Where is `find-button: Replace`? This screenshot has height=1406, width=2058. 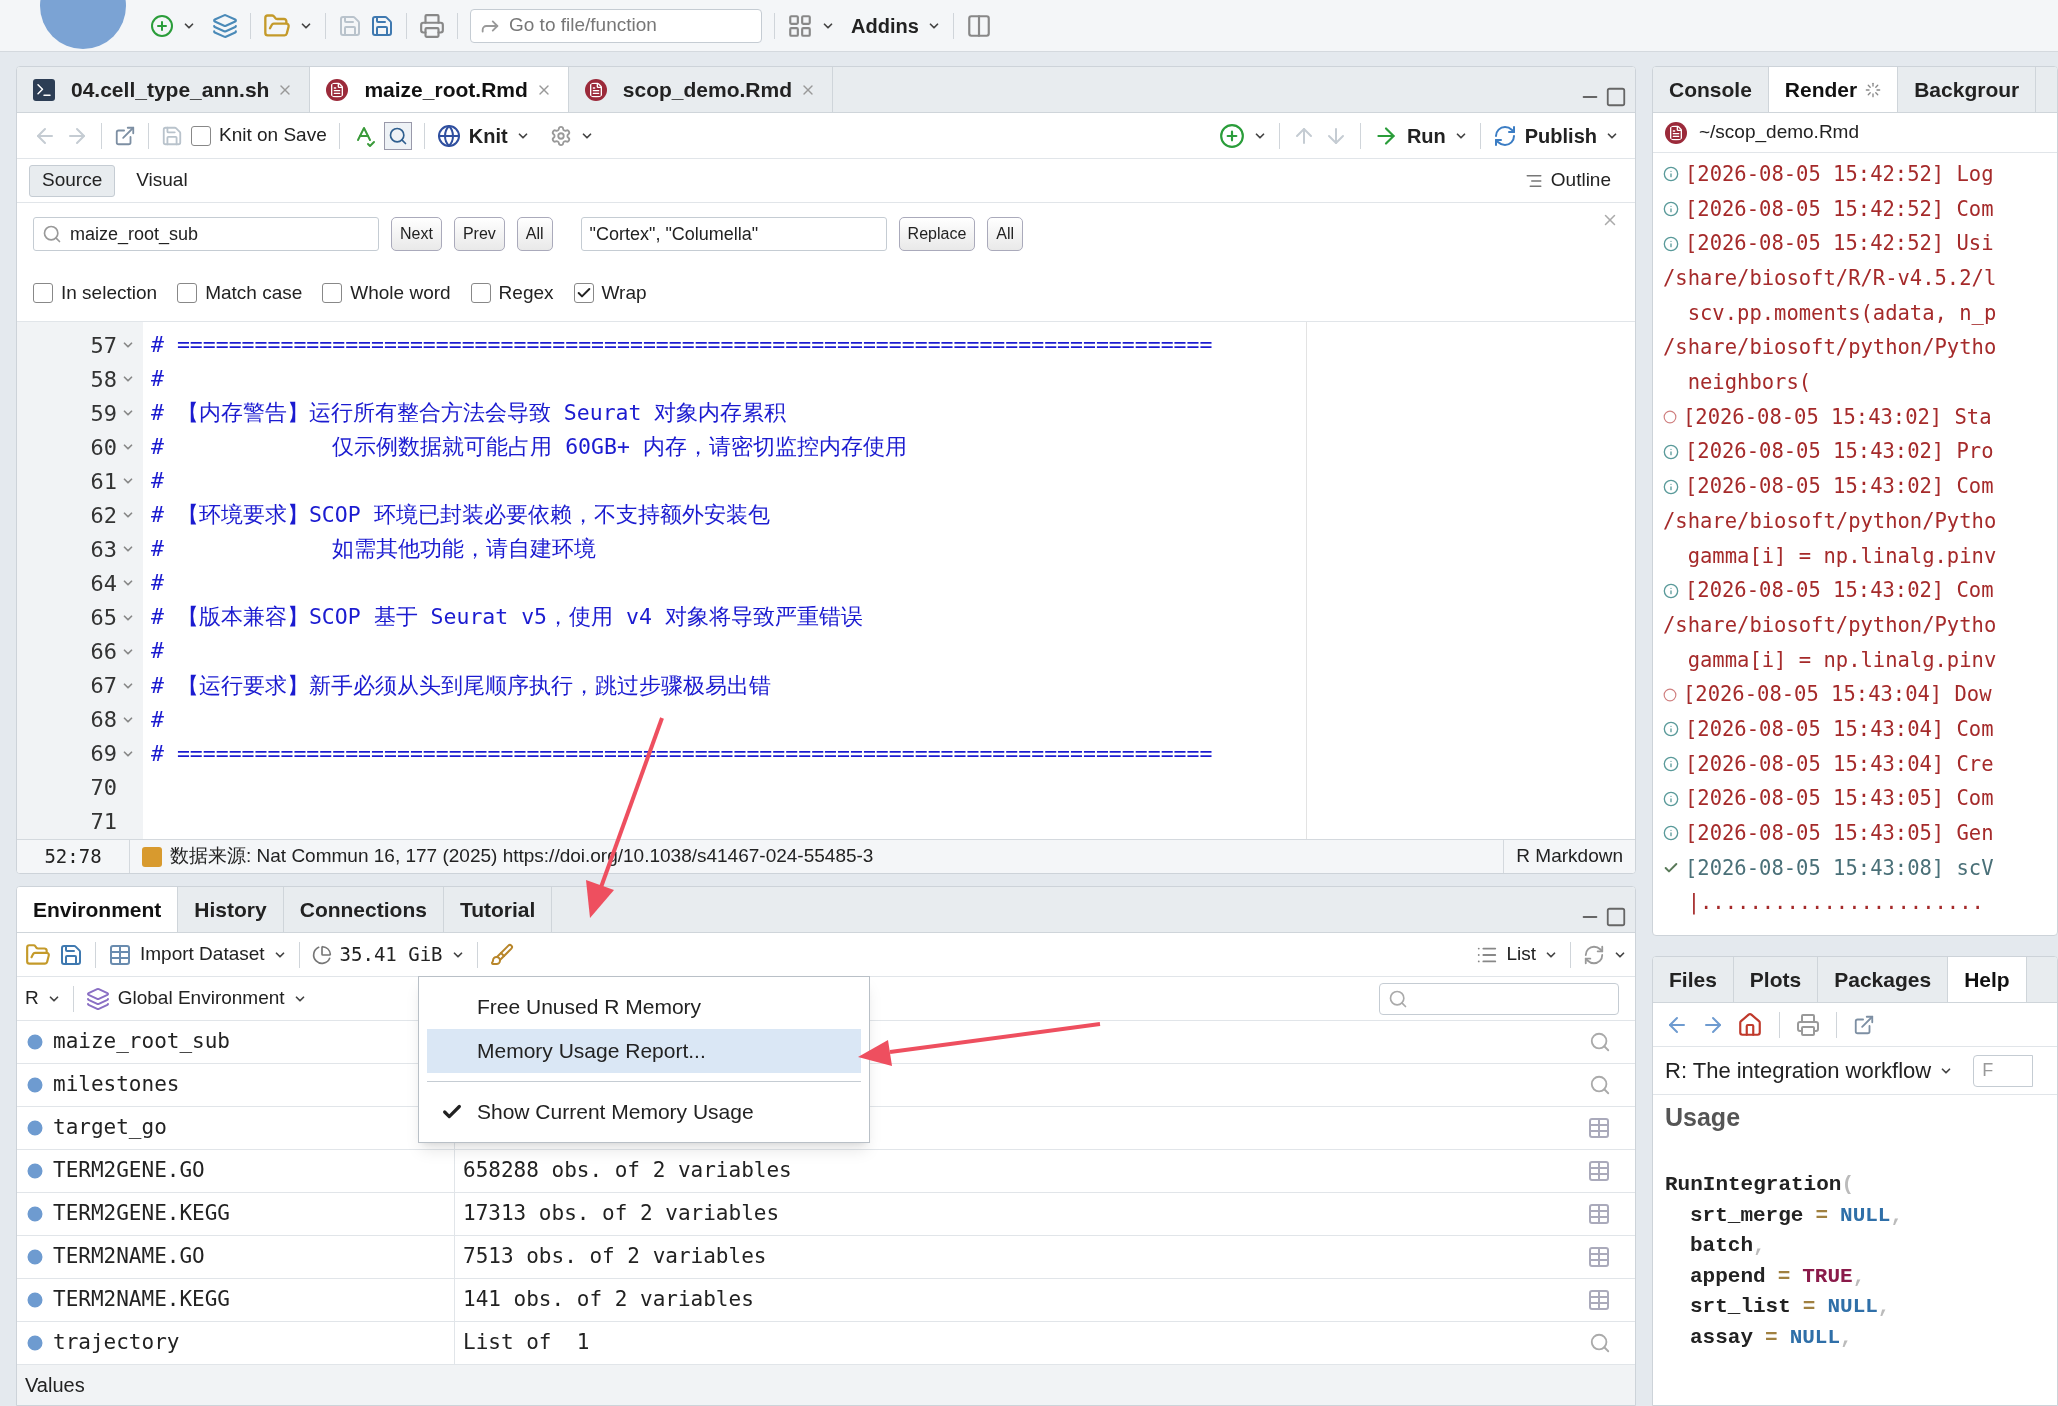 find-button: Replace is located at coordinates (937, 234).